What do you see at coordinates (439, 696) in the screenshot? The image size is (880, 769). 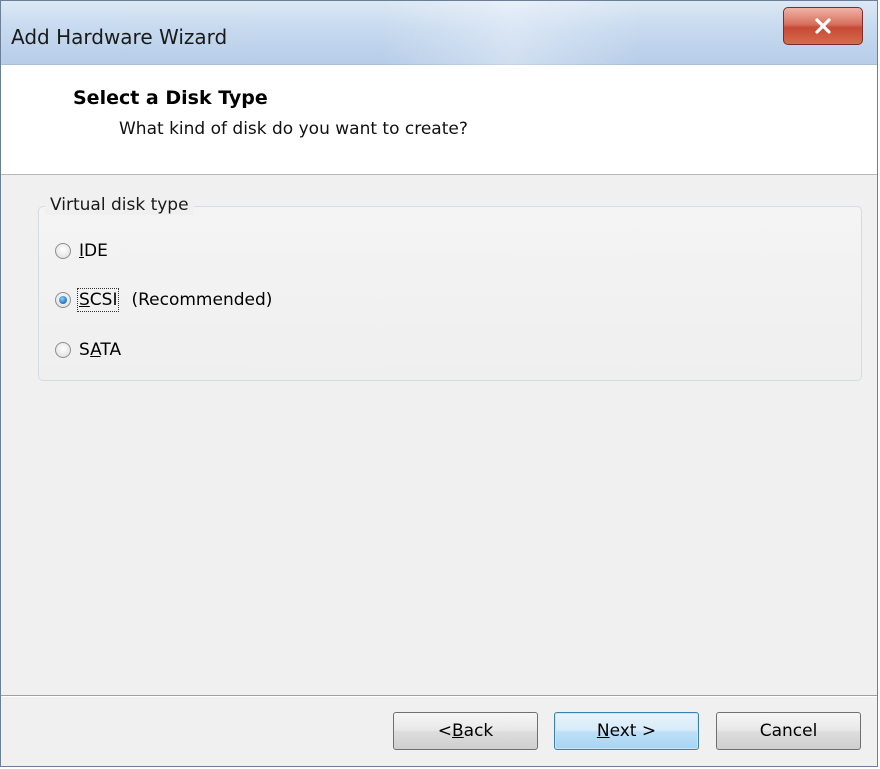 I see `footer-divider` at bounding box center [439, 696].